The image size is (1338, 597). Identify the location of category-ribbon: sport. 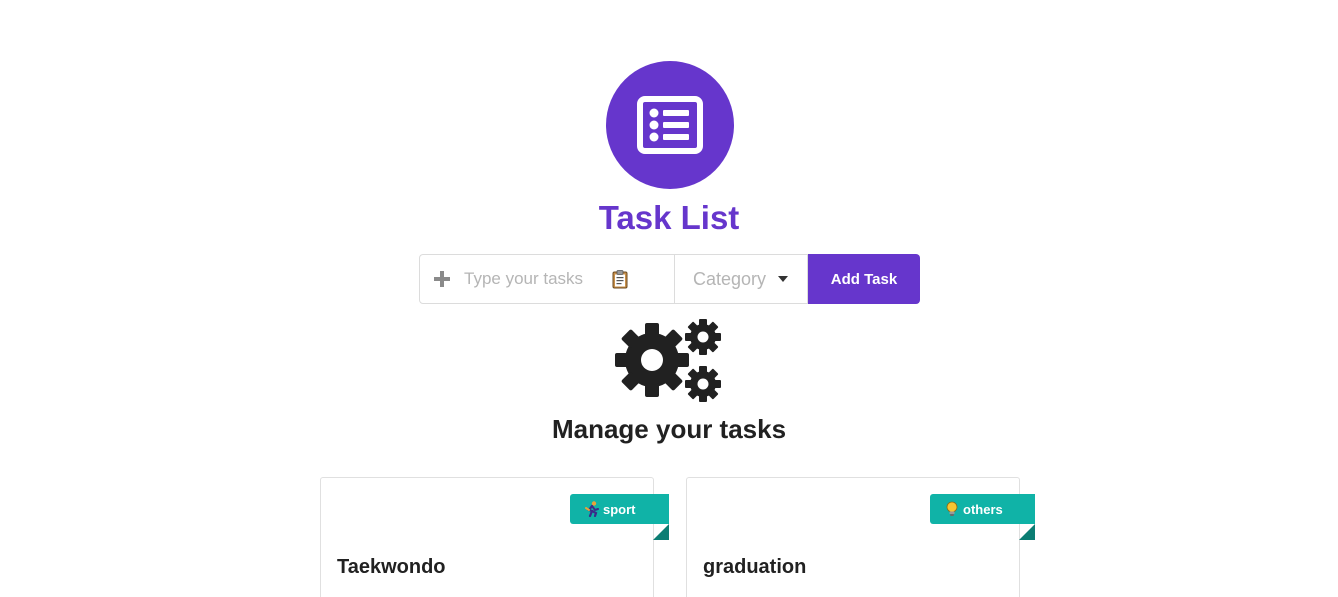
(619, 517).